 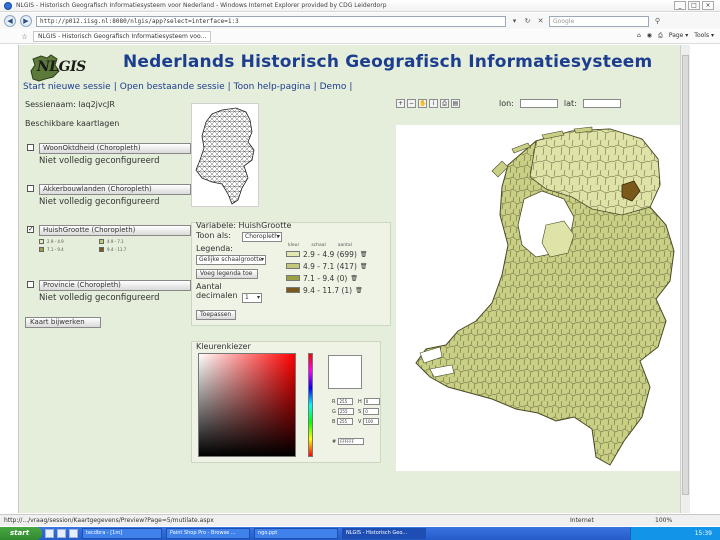 What do you see at coordinates (310, 405) in the screenshot?
I see `hue-slider` at bounding box center [310, 405].